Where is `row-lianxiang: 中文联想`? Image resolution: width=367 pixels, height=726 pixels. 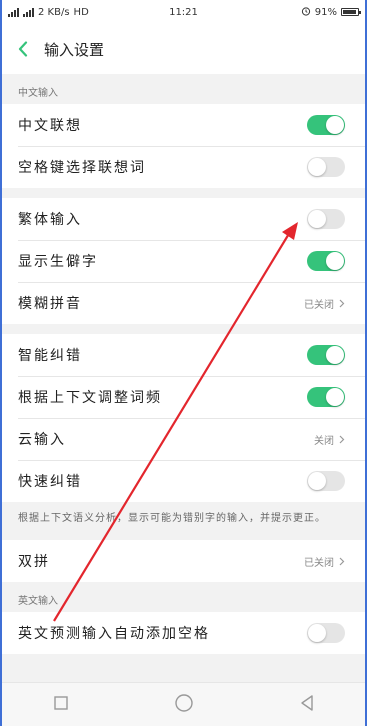 row-lianxiang: 中文联想 is located at coordinates (183, 125).